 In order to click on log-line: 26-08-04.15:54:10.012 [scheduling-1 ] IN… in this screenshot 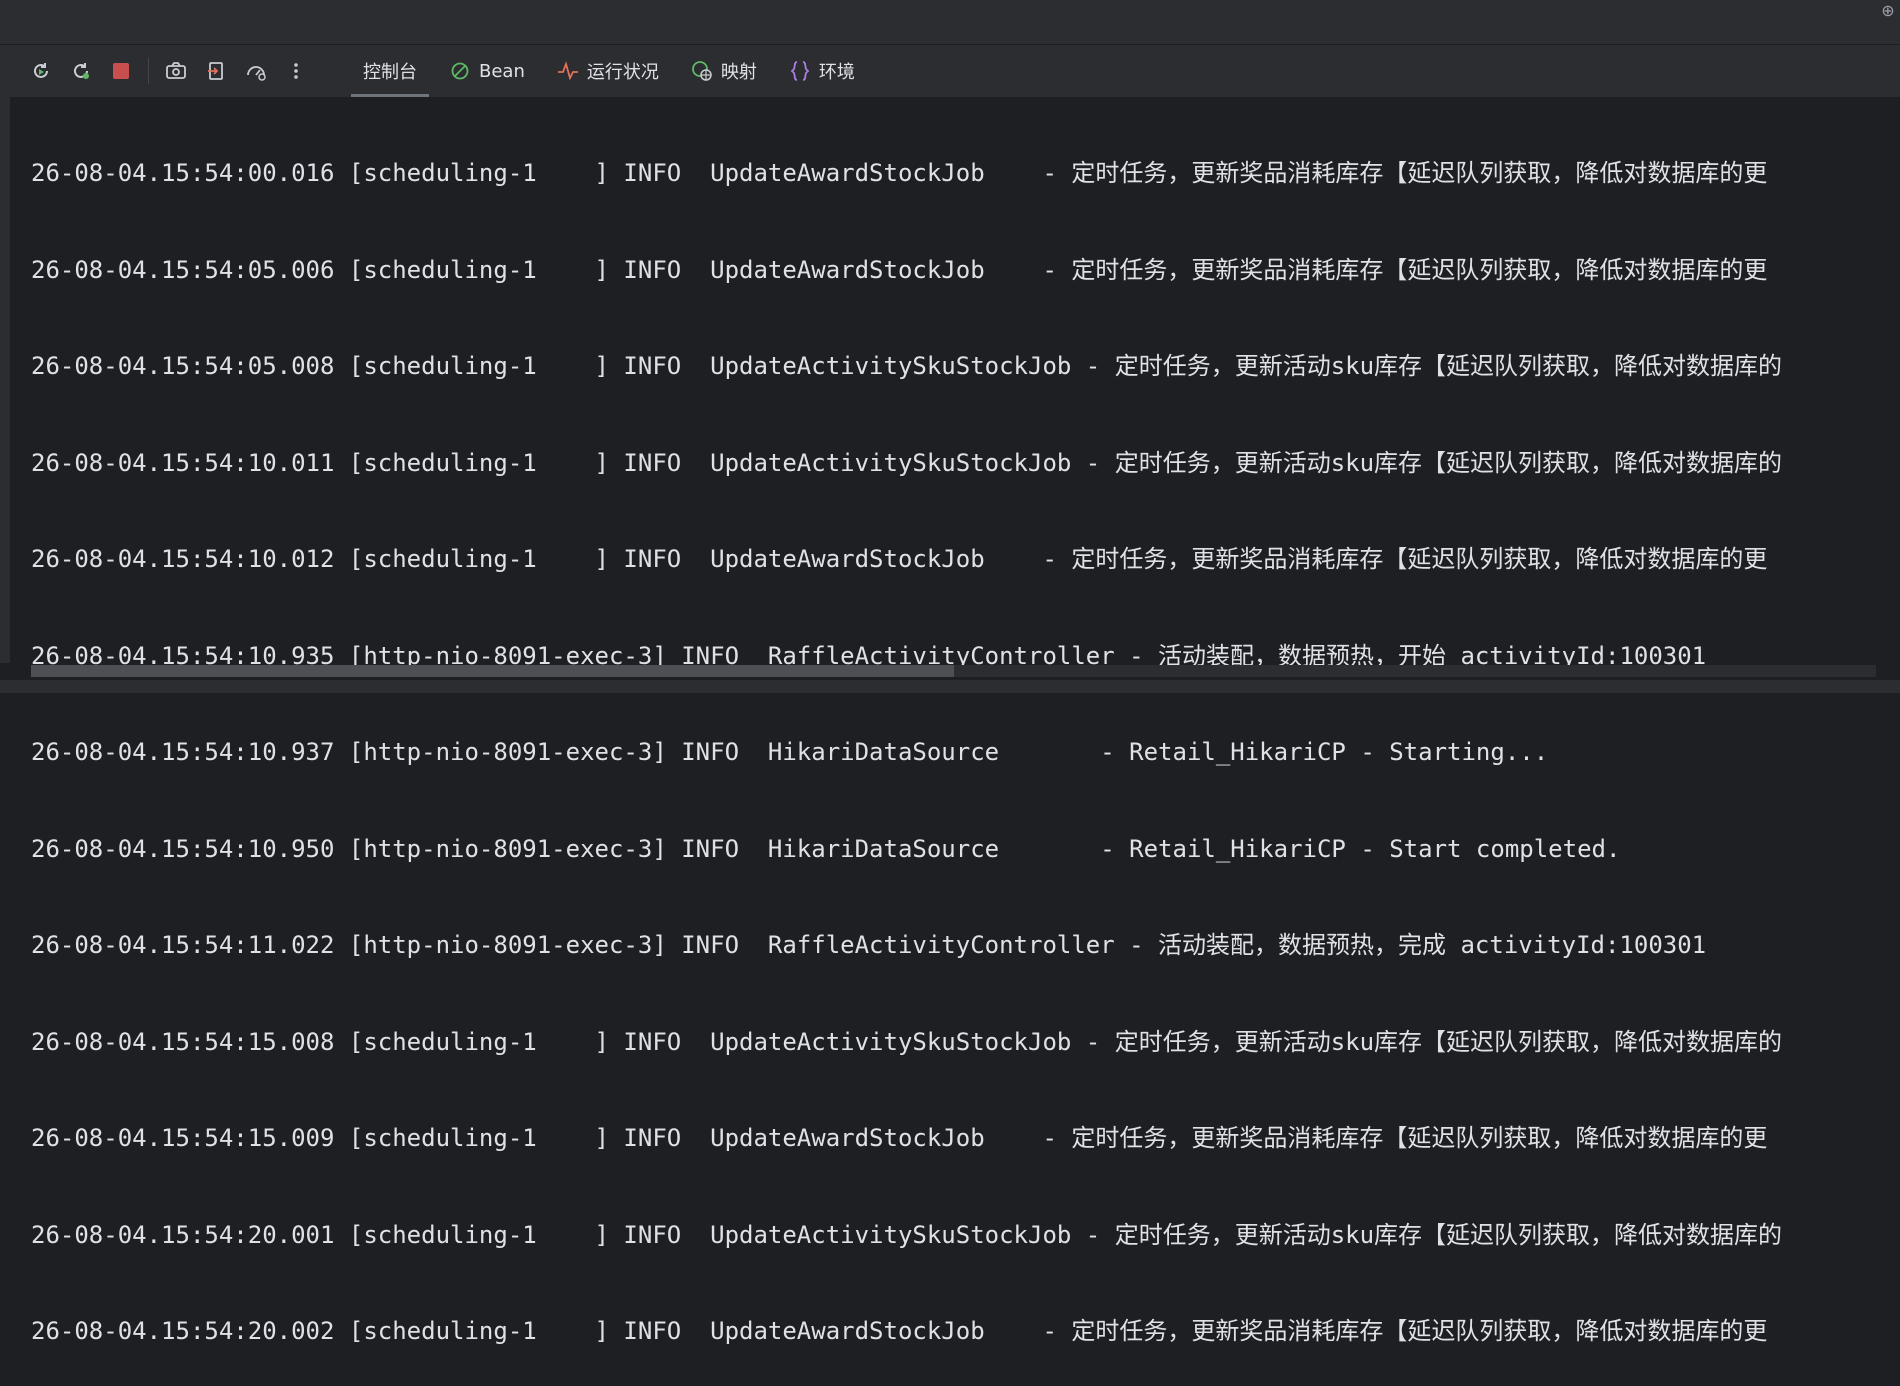, I will do `click(899, 559)`.